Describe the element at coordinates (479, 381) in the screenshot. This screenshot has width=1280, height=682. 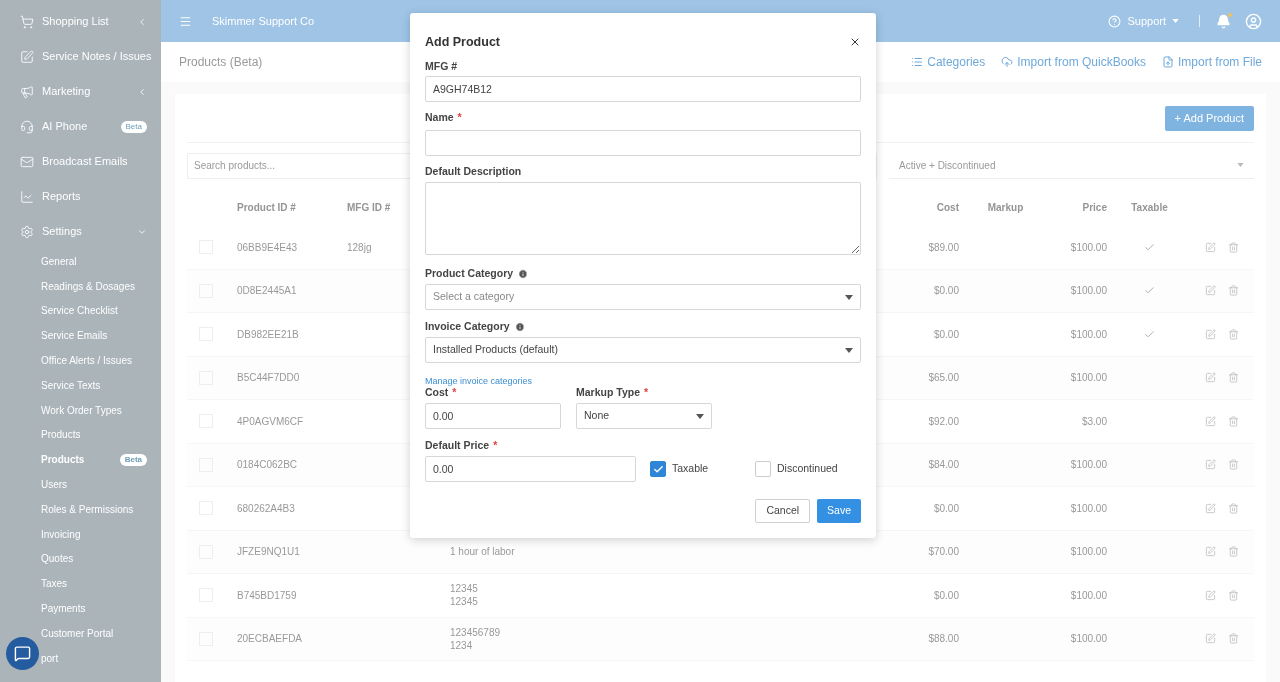
I see `manage-categories-link: Manage invoice categories` at that location.